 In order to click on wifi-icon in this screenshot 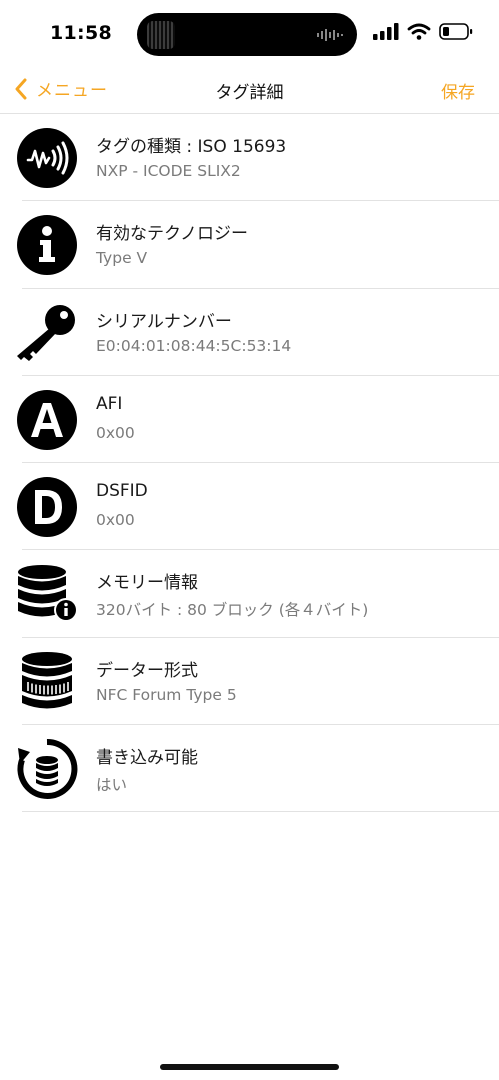, I will do `click(419, 31)`.